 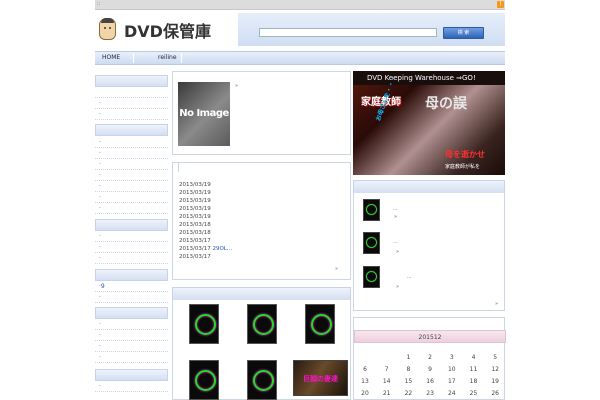 I want to click on left-sidebar: · · · · · · · · · · · · · ·9 · · · · · ·, so click(x=131, y=235).